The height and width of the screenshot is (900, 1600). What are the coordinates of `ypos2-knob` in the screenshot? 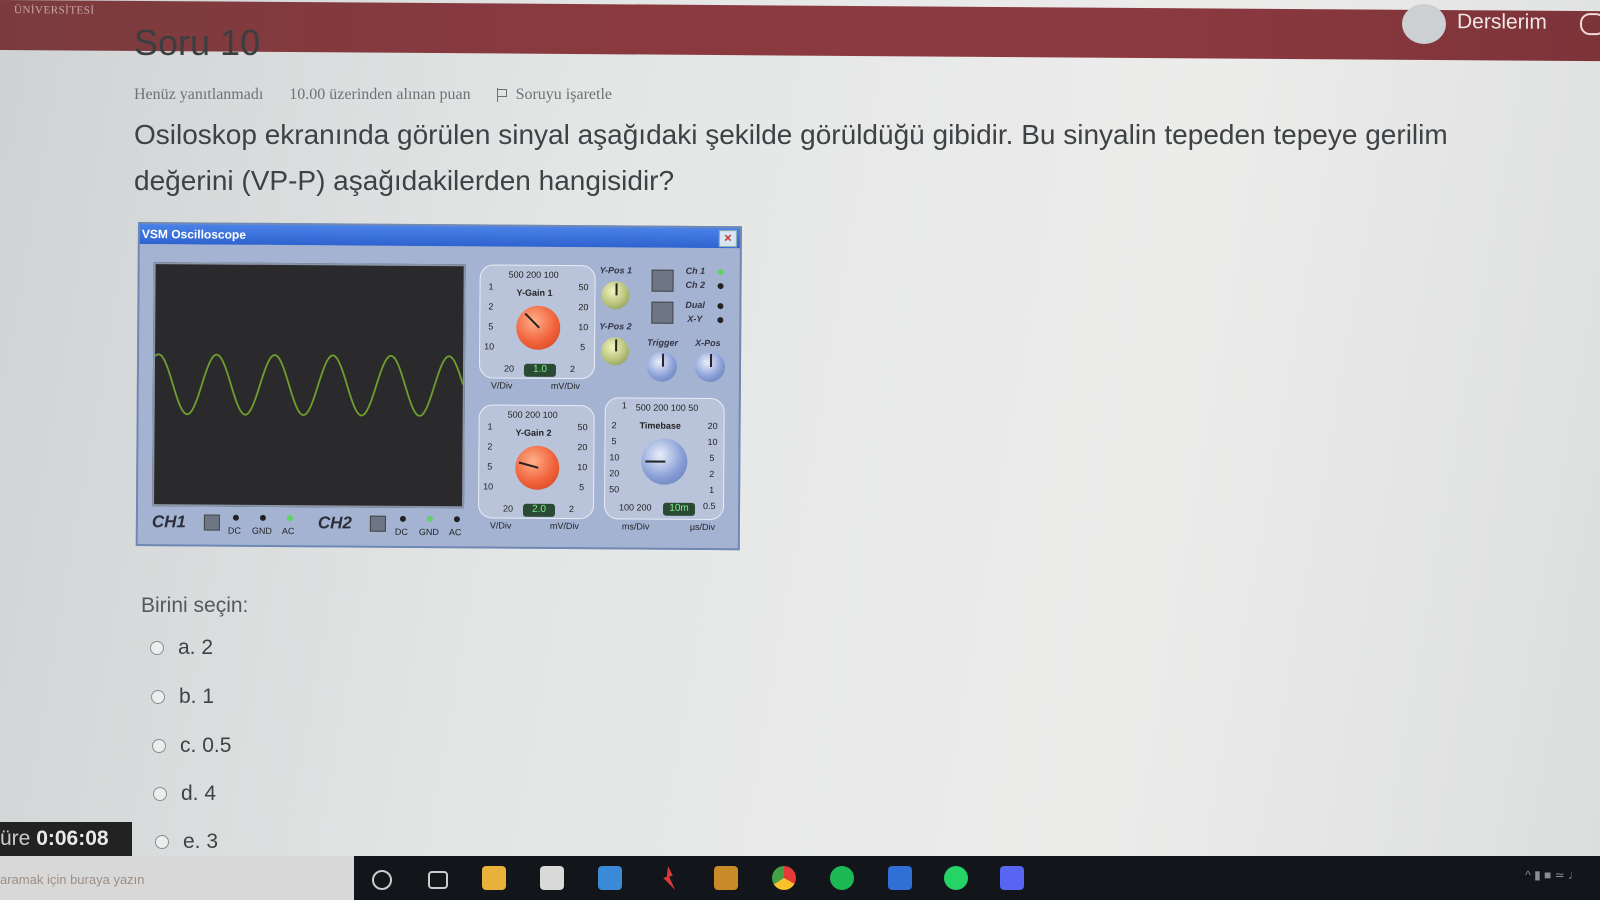 It's located at (615, 351).